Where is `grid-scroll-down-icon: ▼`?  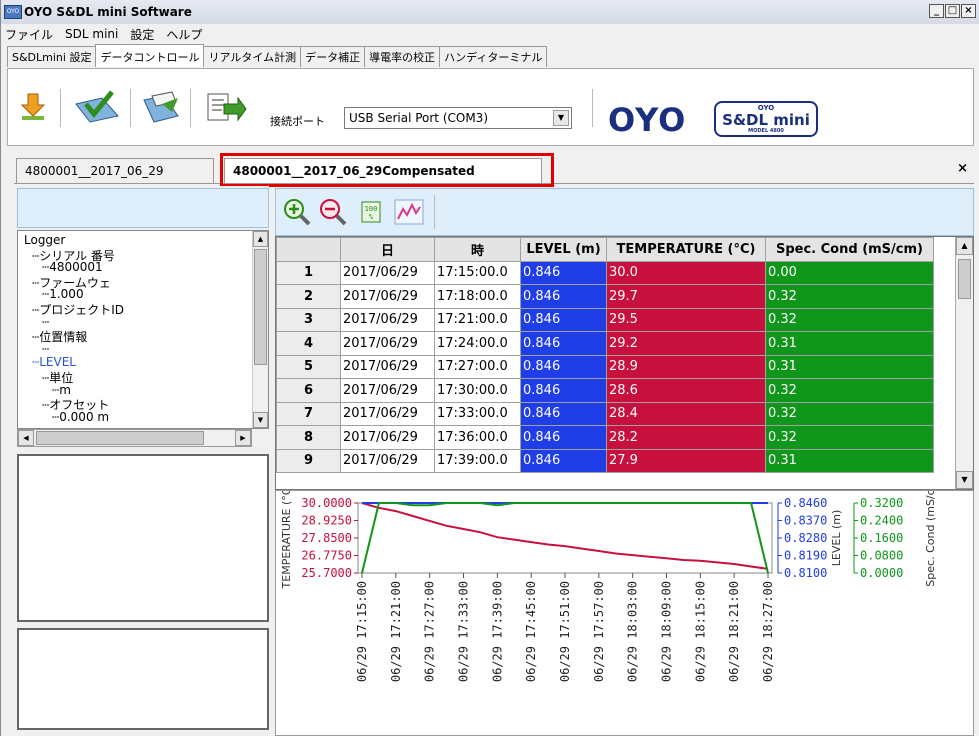 grid-scroll-down-icon: ▼ is located at coordinates (964, 480).